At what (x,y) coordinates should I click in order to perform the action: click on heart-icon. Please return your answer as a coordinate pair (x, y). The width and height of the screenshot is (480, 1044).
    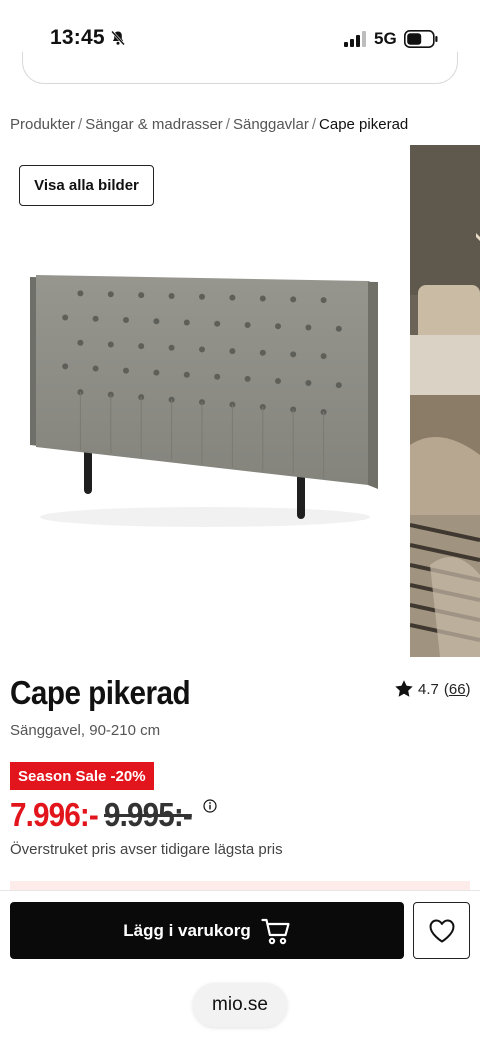
    Looking at the image, I should click on (441, 930).